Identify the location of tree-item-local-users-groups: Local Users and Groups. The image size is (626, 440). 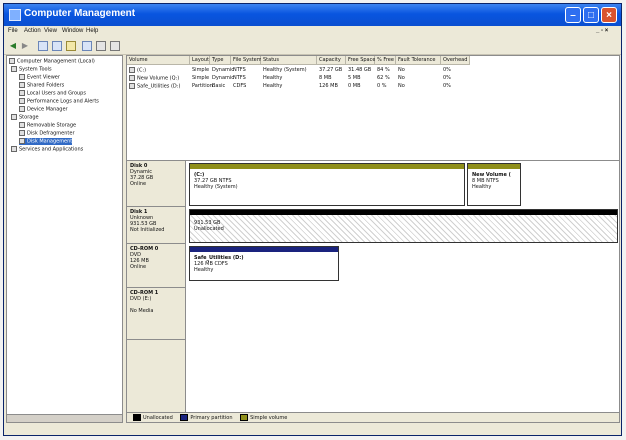
(52, 93).